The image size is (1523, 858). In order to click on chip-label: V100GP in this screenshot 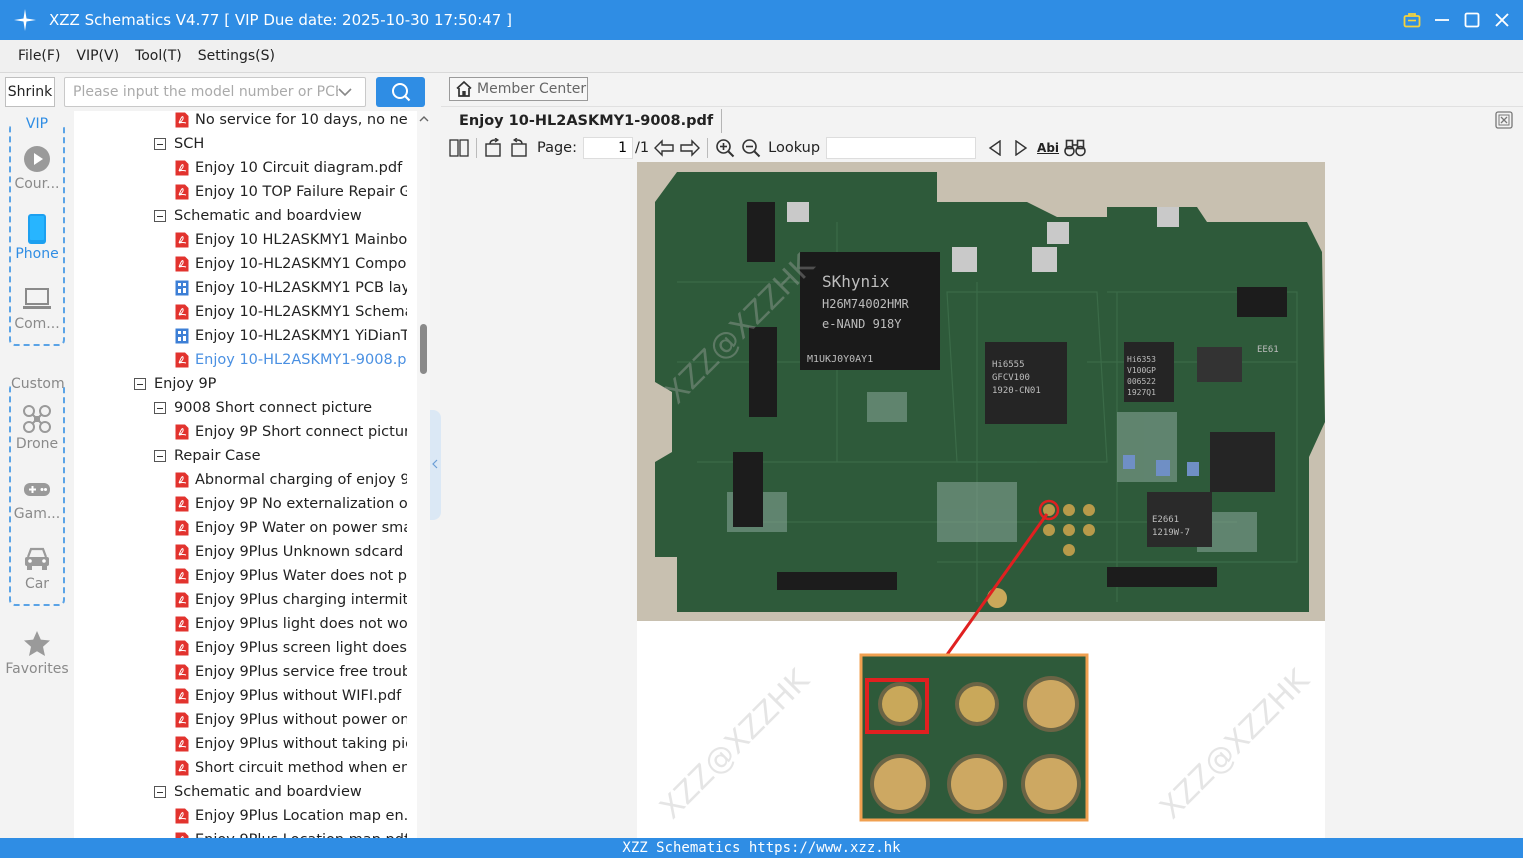, I will do `click(1141, 370)`.